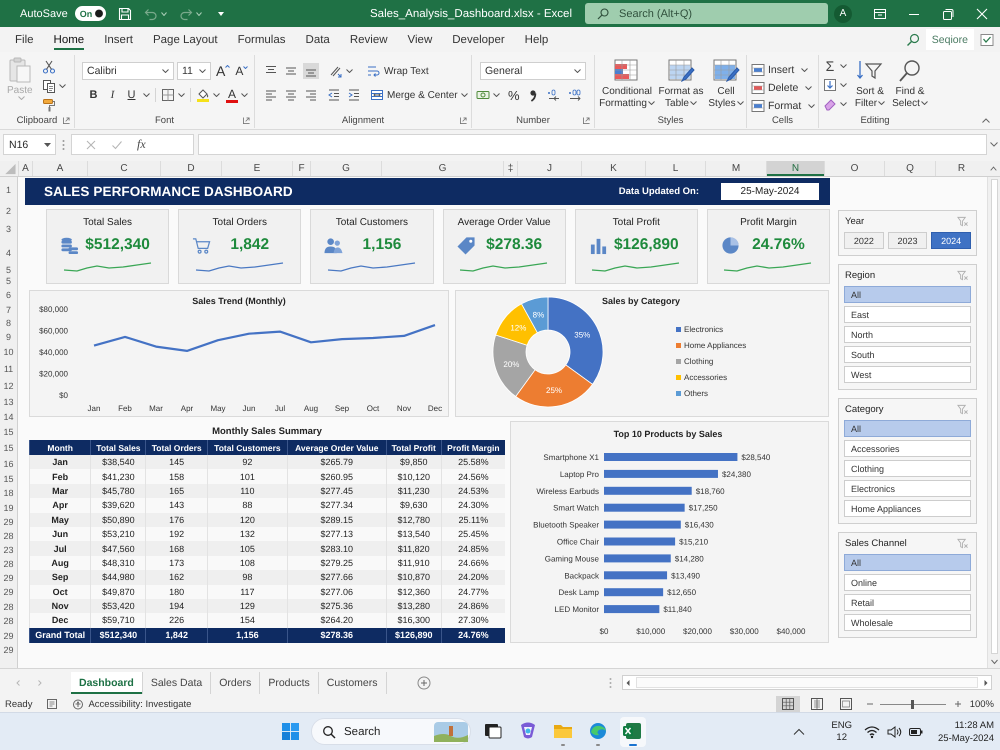 This screenshot has height=750, width=1000. What do you see at coordinates (781, 87) in the screenshot?
I see `cells-button: Delete` at bounding box center [781, 87].